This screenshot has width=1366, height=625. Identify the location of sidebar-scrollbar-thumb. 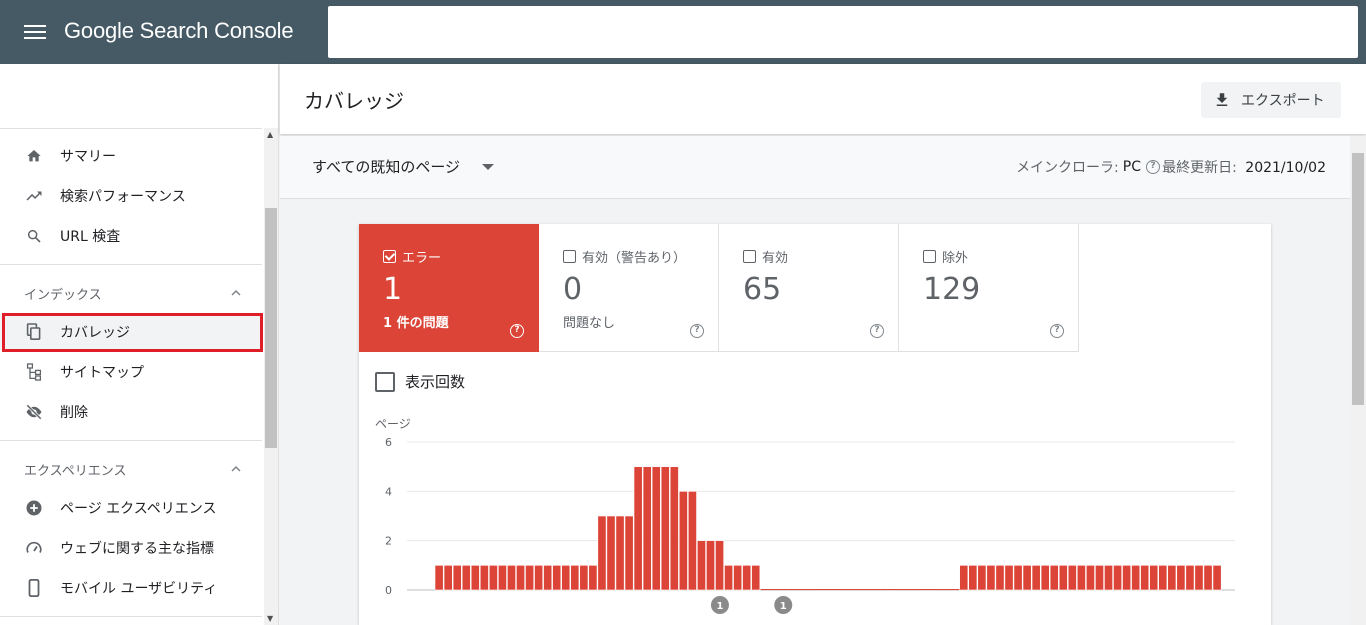
(271, 328).